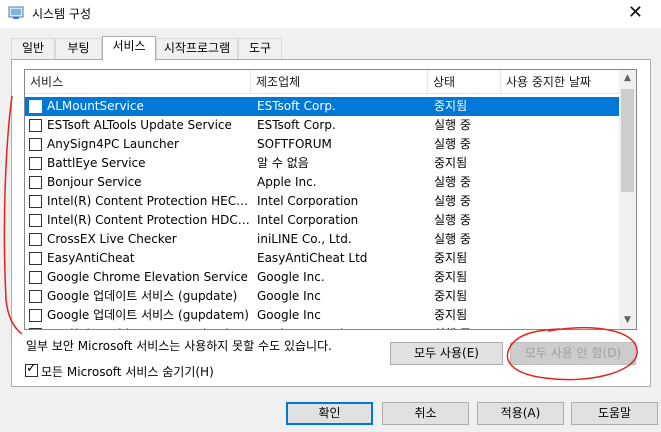 The height and width of the screenshot is (432, 661). Describe the element at coordinates (627, 320) in the screenshot. I see `scroll-down-icon: ▼` at that location.